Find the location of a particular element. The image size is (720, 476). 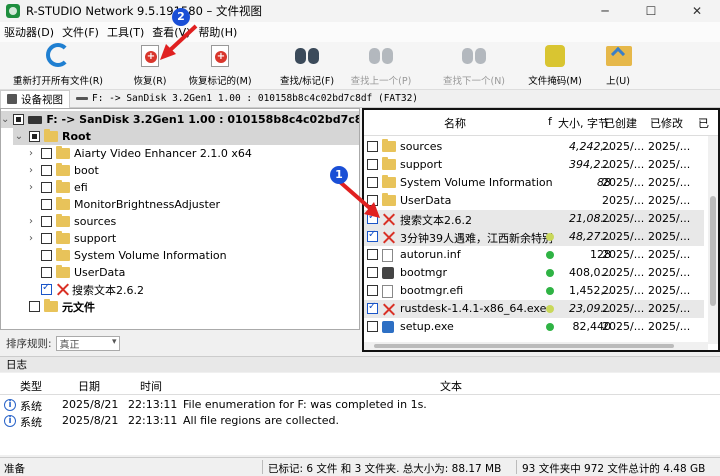

file-name: bootmgr is located at coordinates (423, 272).